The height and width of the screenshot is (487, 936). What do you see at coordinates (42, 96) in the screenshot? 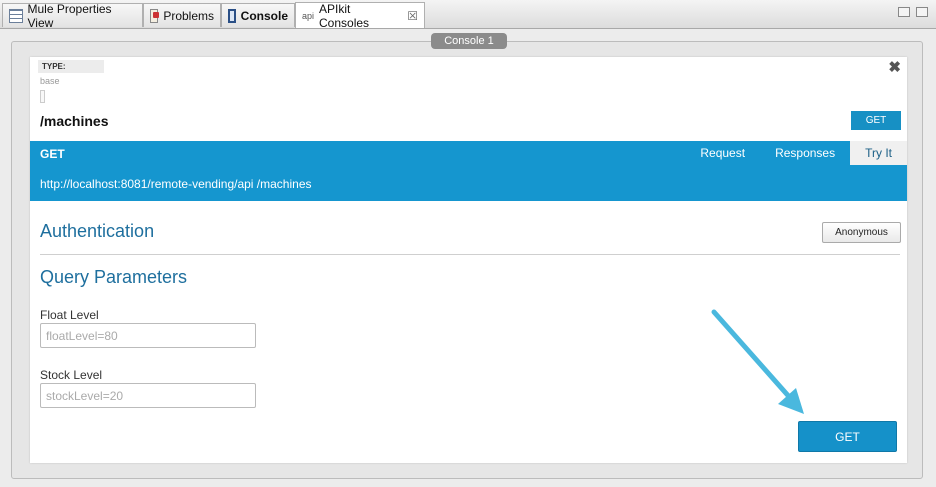
I see `type-value-box` at bounding box center [42, 96].